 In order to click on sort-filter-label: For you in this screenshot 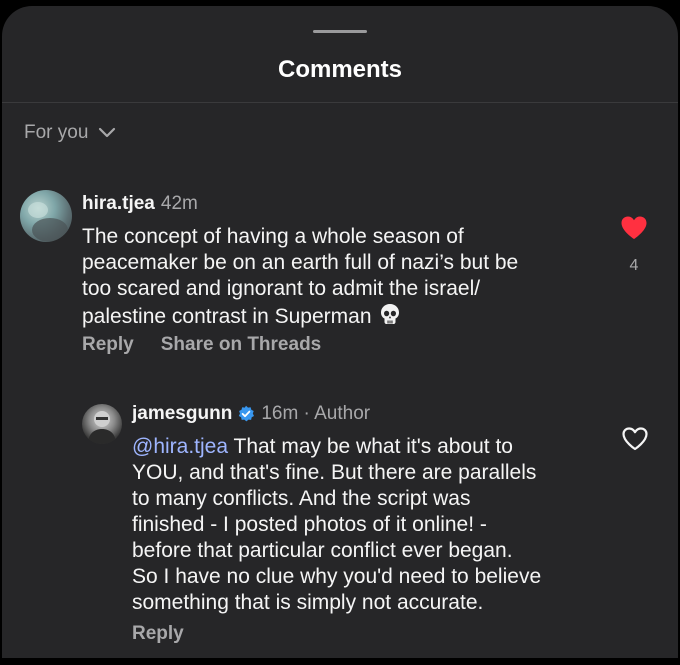, I will do `click(56, 132)`.